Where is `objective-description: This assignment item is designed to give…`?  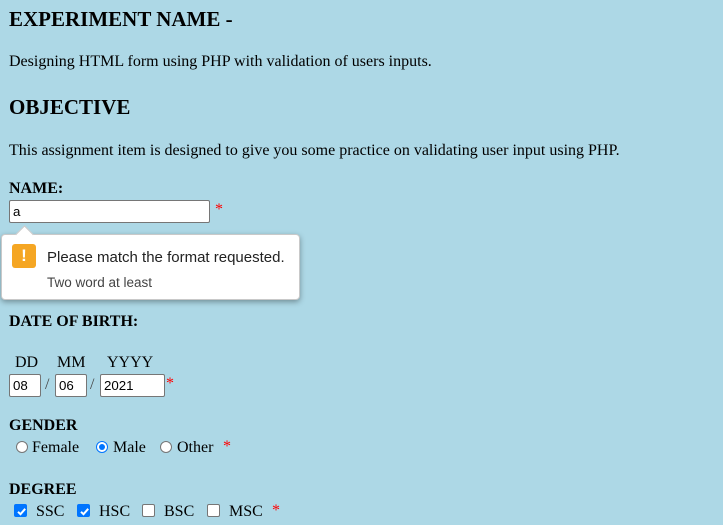
objective-description: This assignment item is designed to give… is located at coordinates (314, 150).